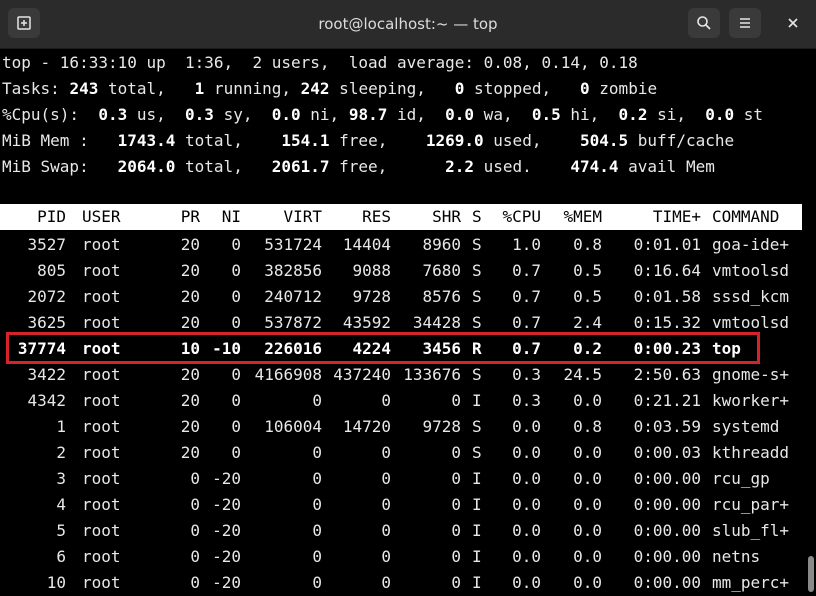 Image resolution: width=816 pixels, height=596 pixels. What do you see at coordinates (46, 400) in the screenshot?
I see `cell-pid: 4342` at bounding box center [46, 400].